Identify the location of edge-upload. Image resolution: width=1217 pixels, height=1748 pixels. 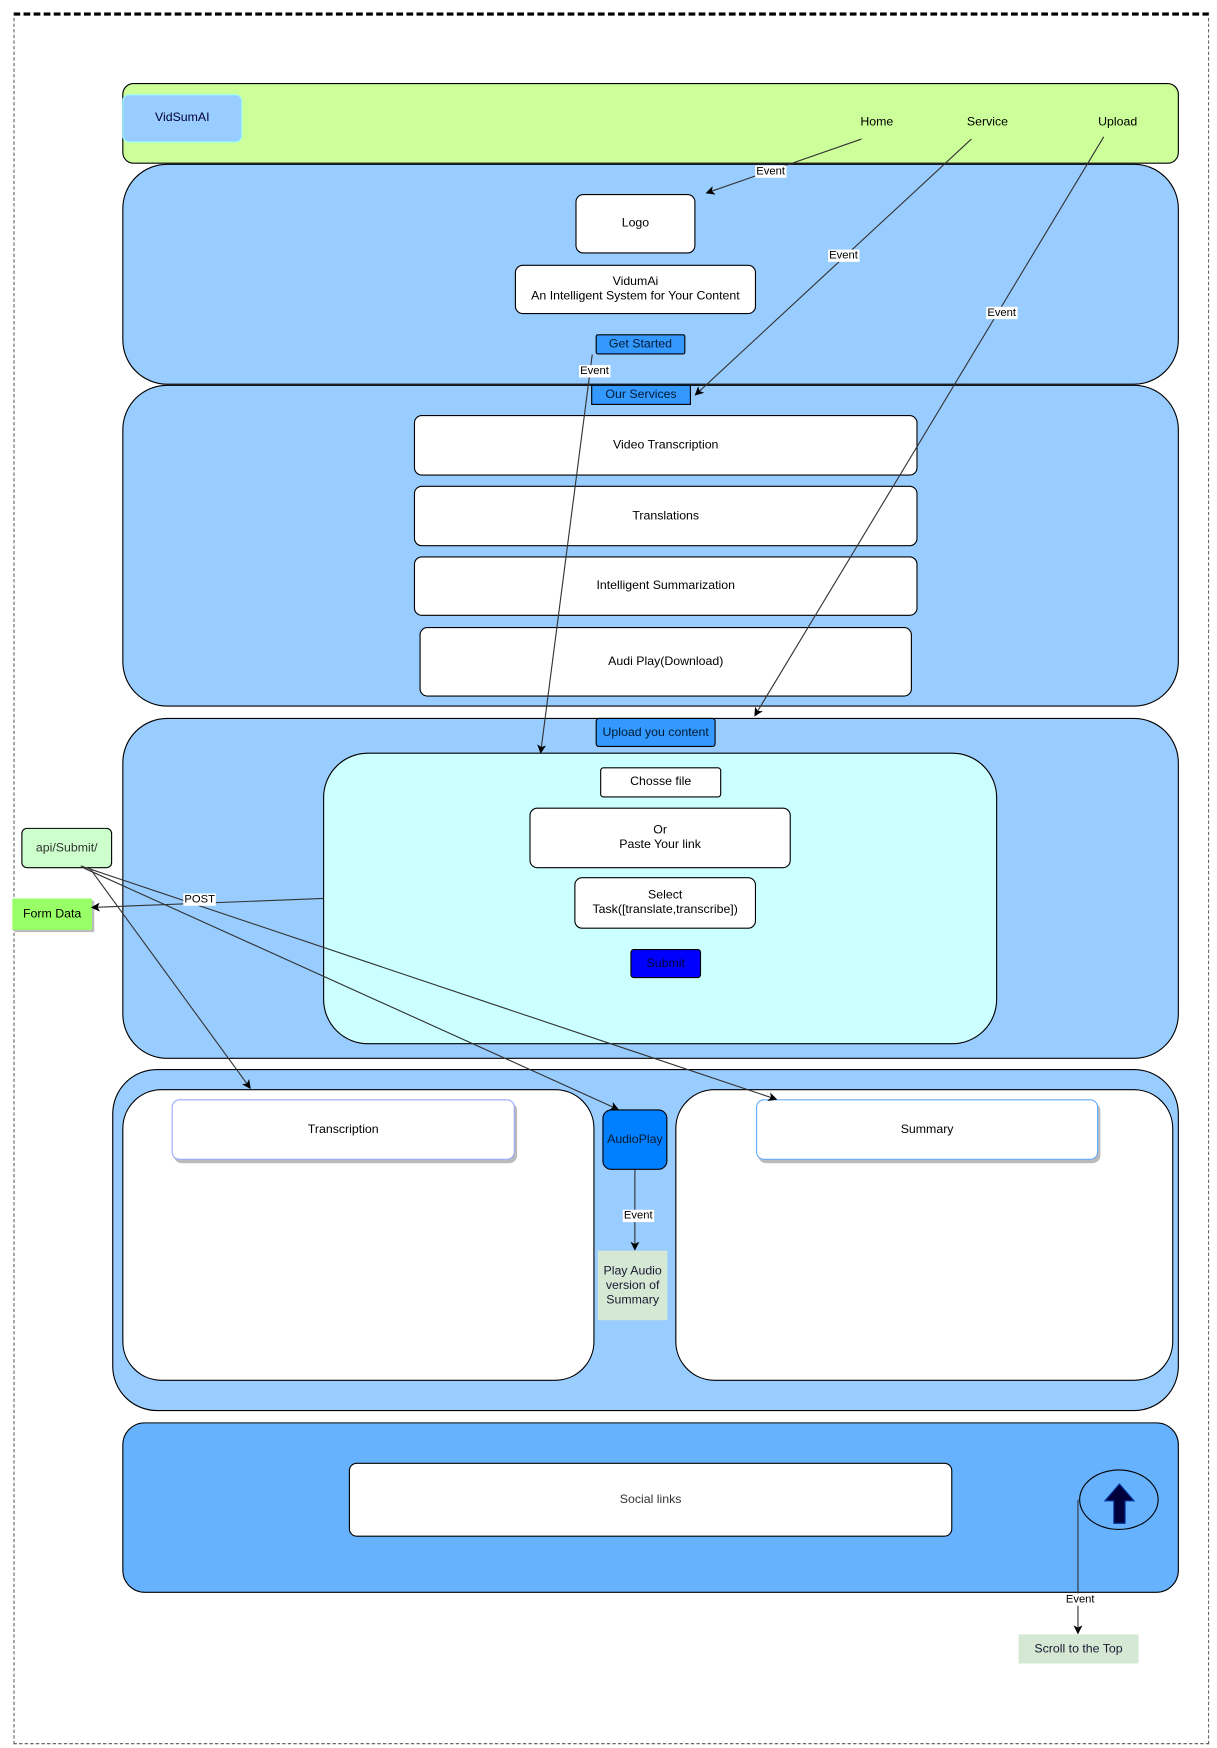
(929, 426).